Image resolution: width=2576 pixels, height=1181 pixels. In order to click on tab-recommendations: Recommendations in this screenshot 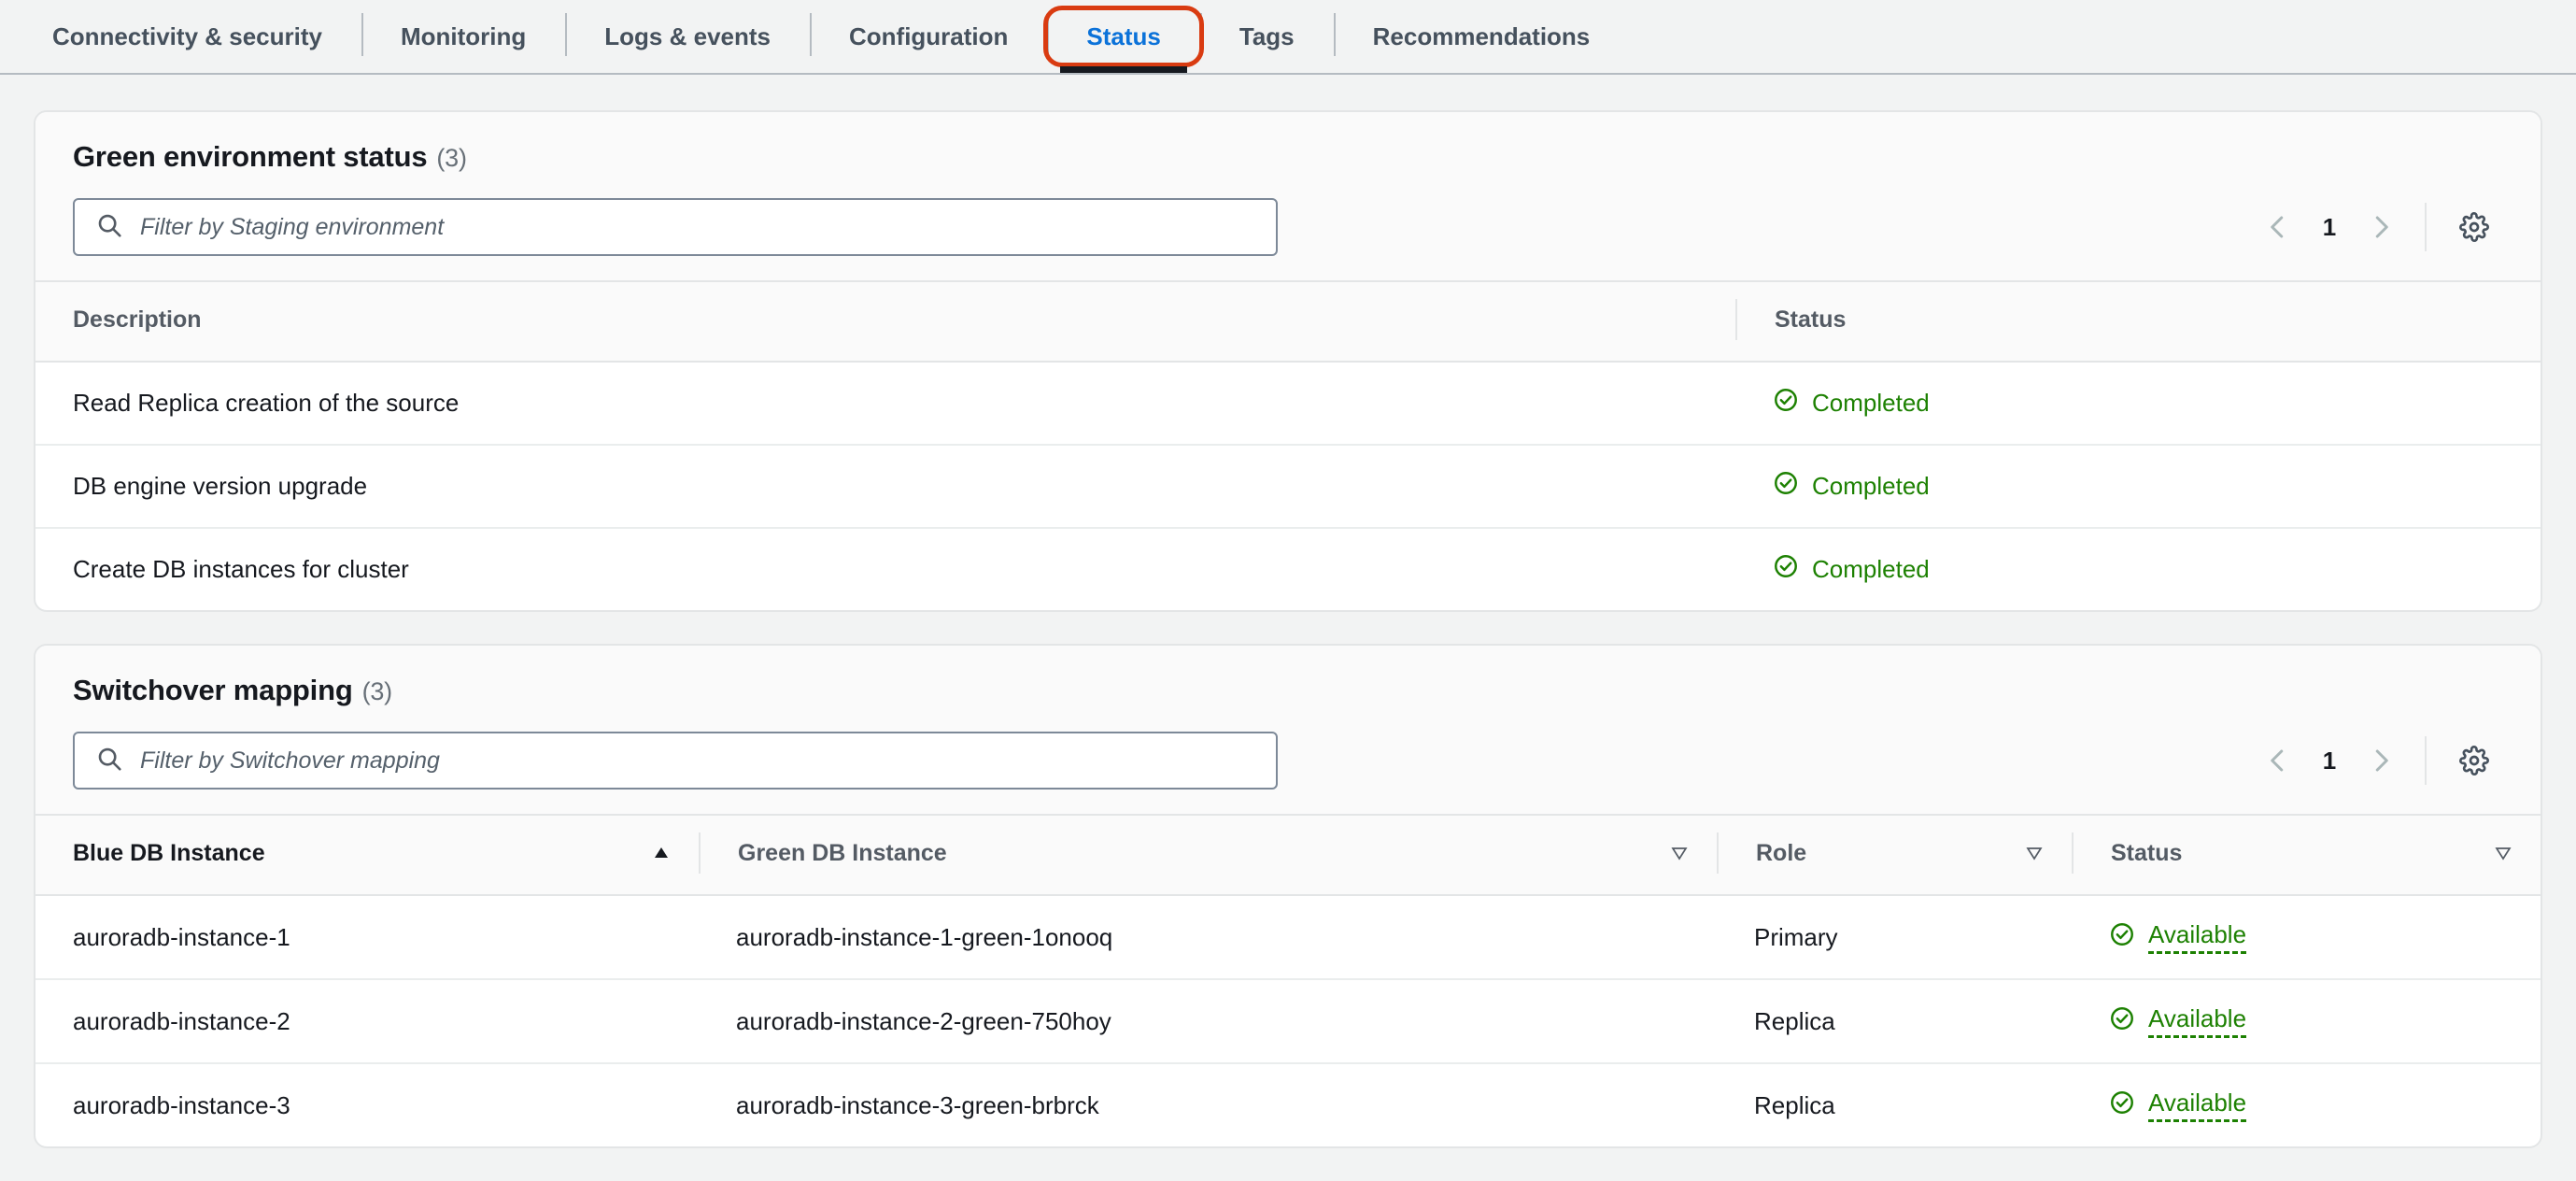, I will do `click(1481, 36)`.